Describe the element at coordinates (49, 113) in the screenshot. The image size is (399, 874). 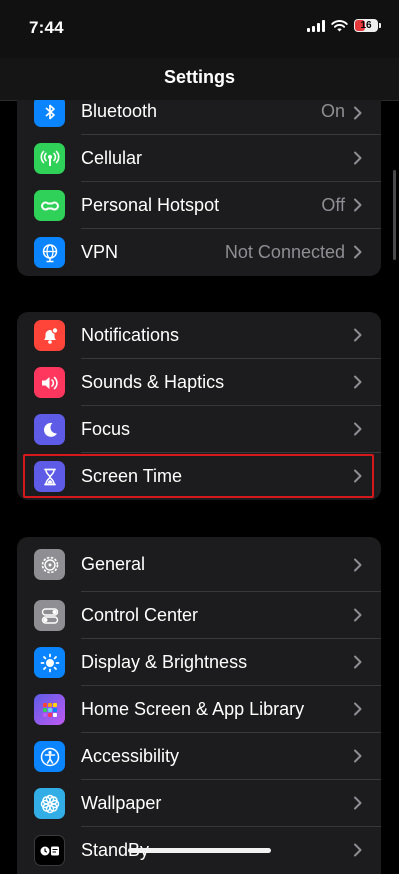
I see `bluetooth-icon` at that location.